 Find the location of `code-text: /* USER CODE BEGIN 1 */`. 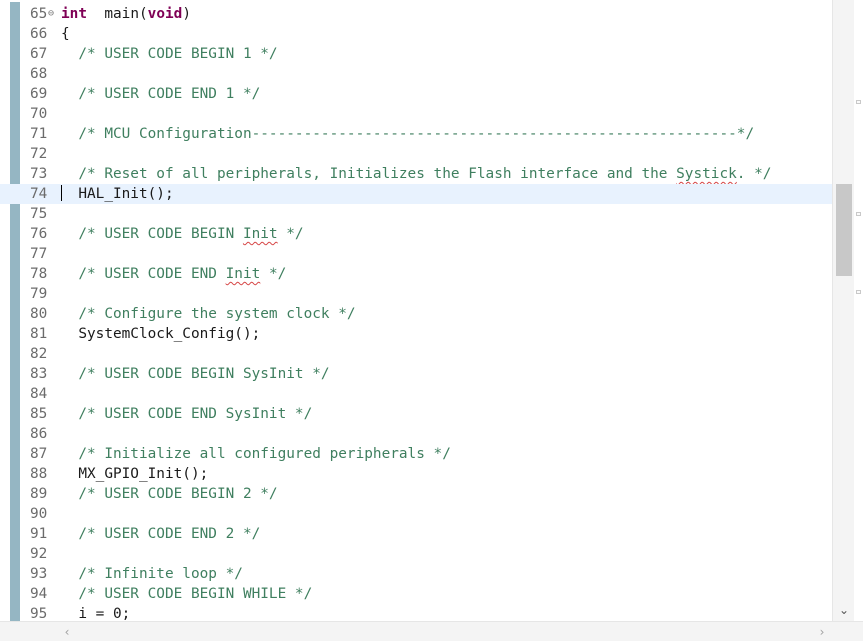

code-text: /* USER CODE BEGIN 1 */ is located at coordinates (169, 54).